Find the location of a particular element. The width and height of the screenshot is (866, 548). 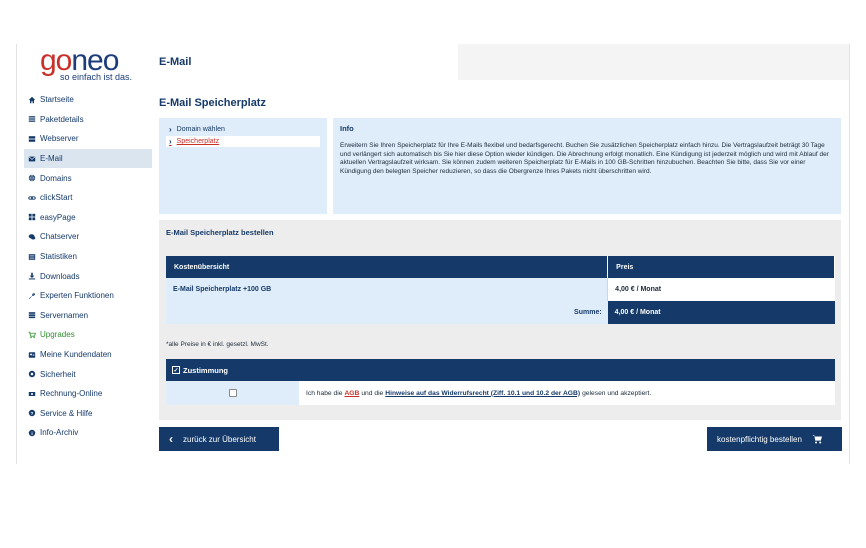

list-icon is located at coordinates (31, 119).